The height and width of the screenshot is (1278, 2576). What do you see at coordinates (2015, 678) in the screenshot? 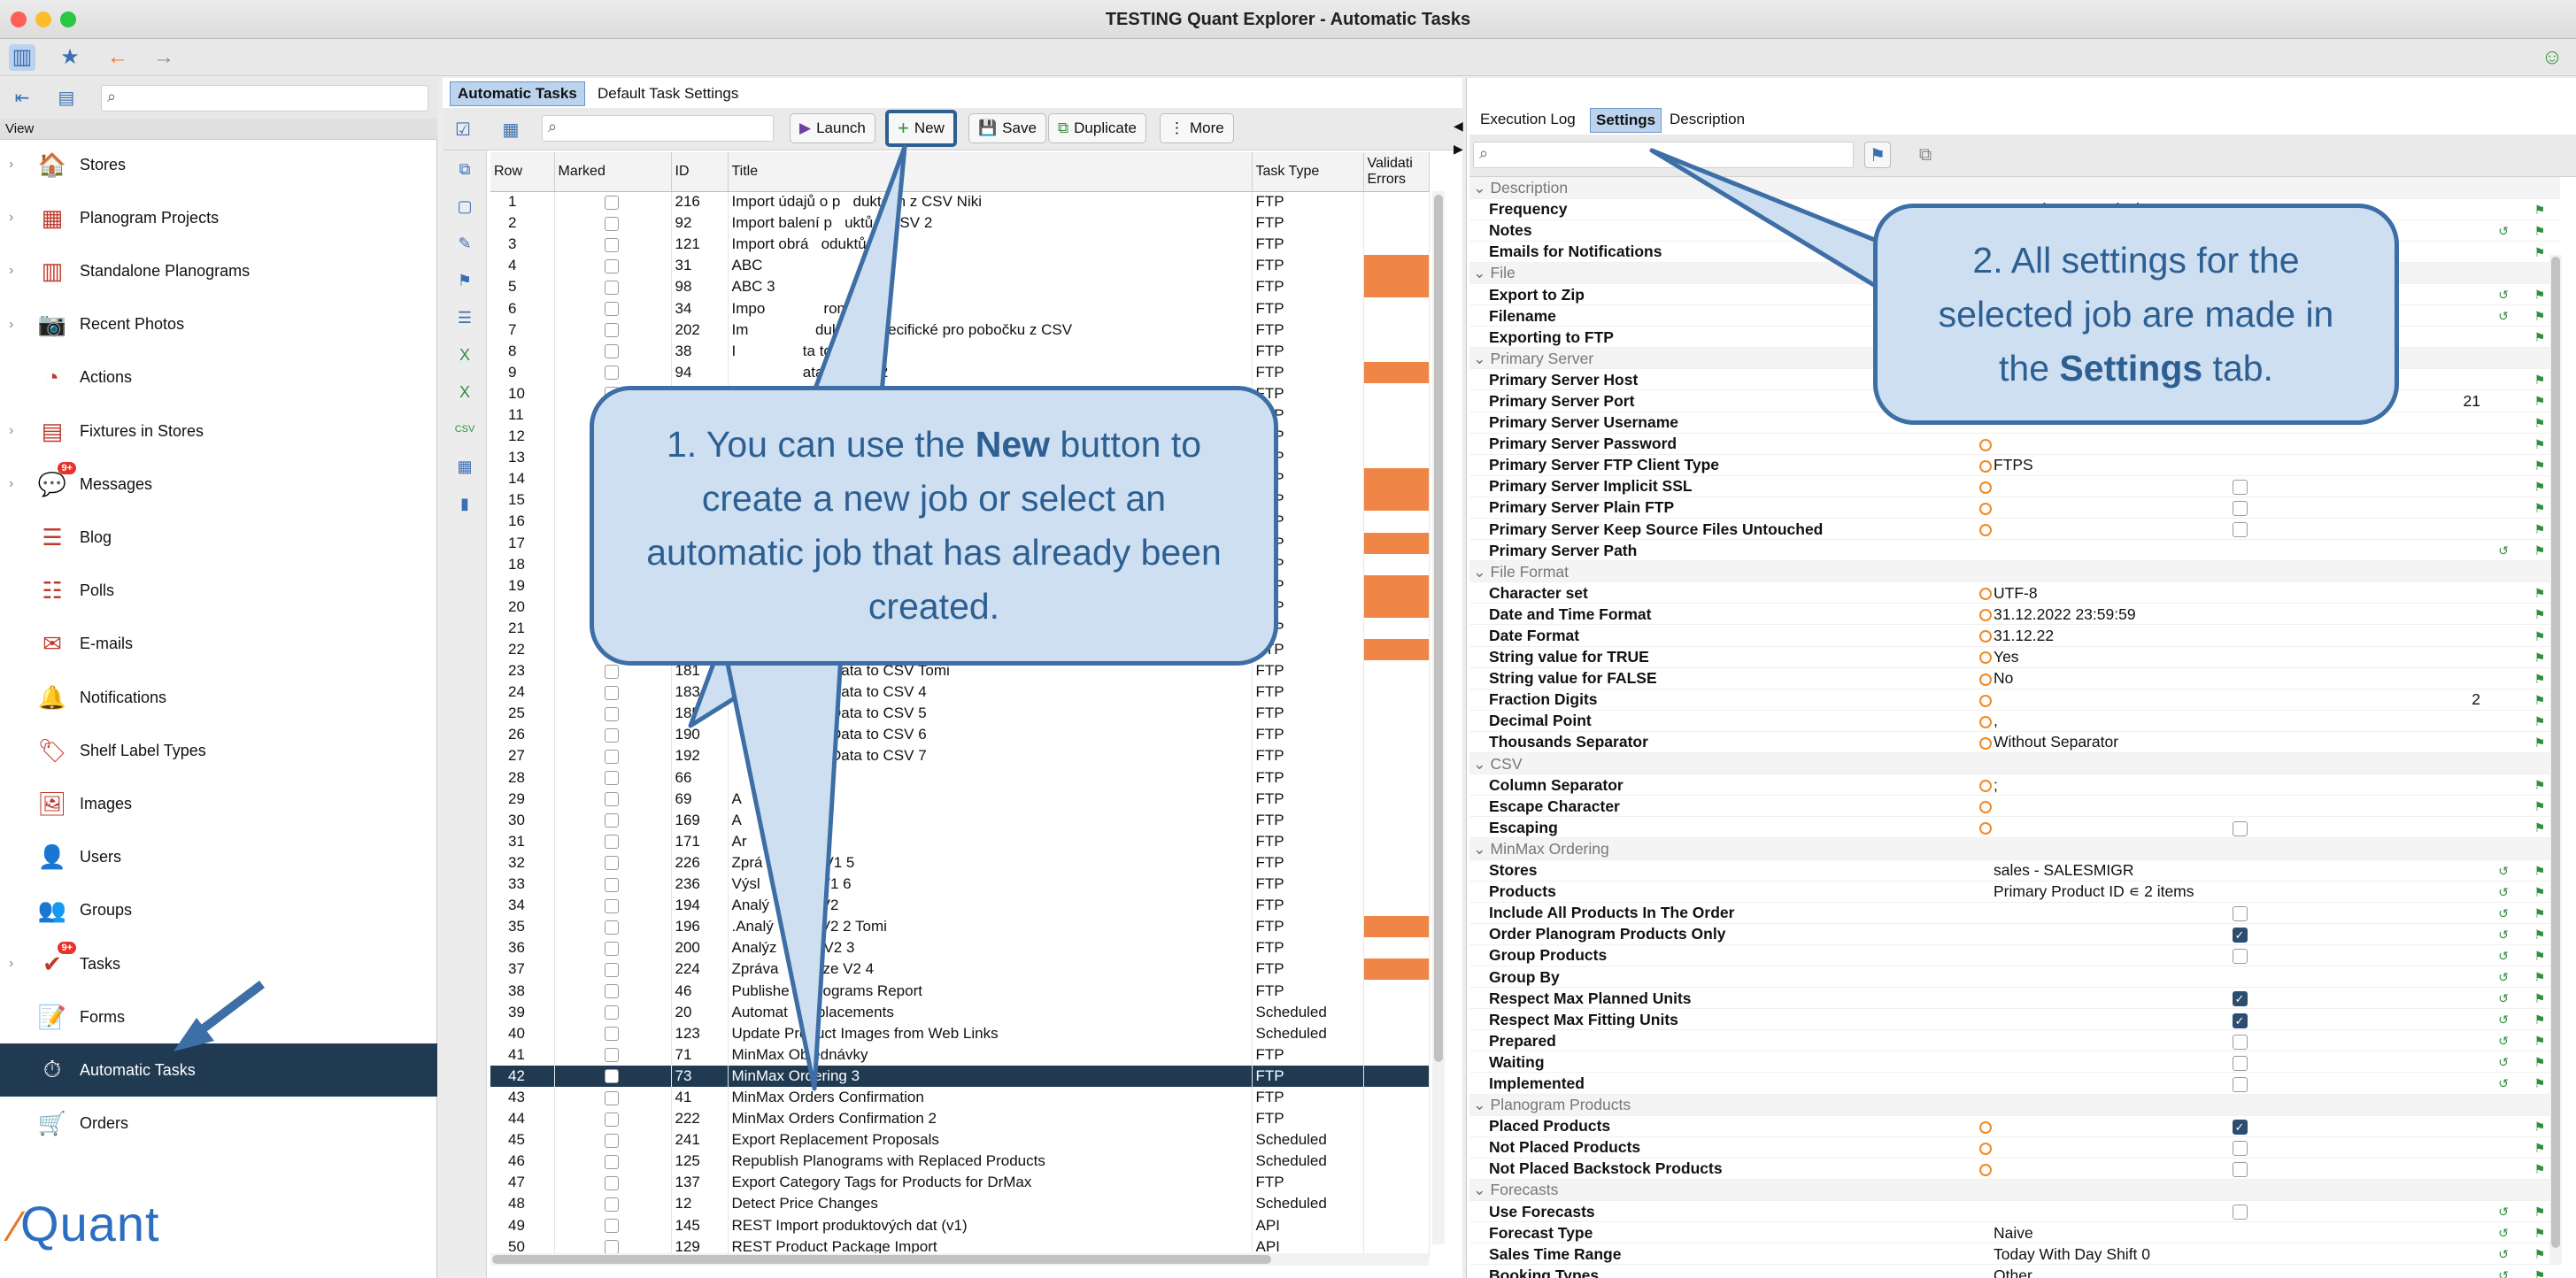
I see `settings-row: String value for FALSE No ⚑` at bounding box center [2015, 678].